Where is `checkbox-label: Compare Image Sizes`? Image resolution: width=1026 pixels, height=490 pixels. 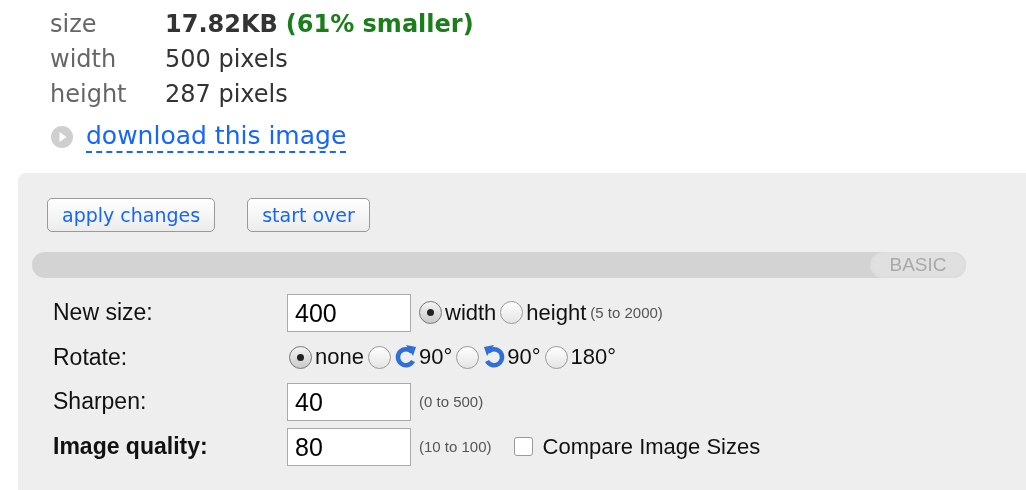
checkbox-label: Compare Image Sizes is located at coordinates (651, 446).